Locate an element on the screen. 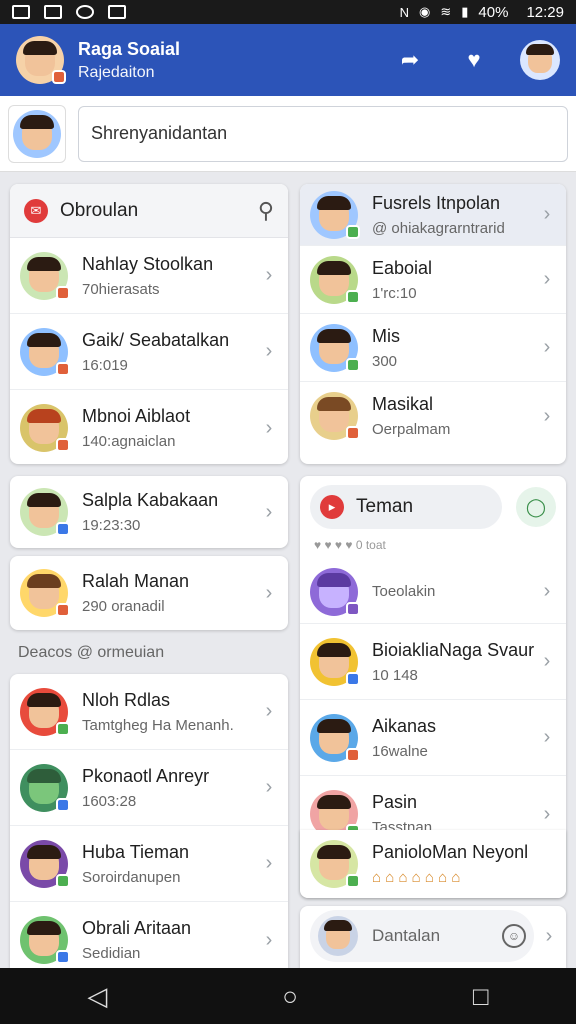 The width and height of the screenshot is (576, 1024). friend-name: BioiakliaNaga Svaur is located at coordinates (453, 649).